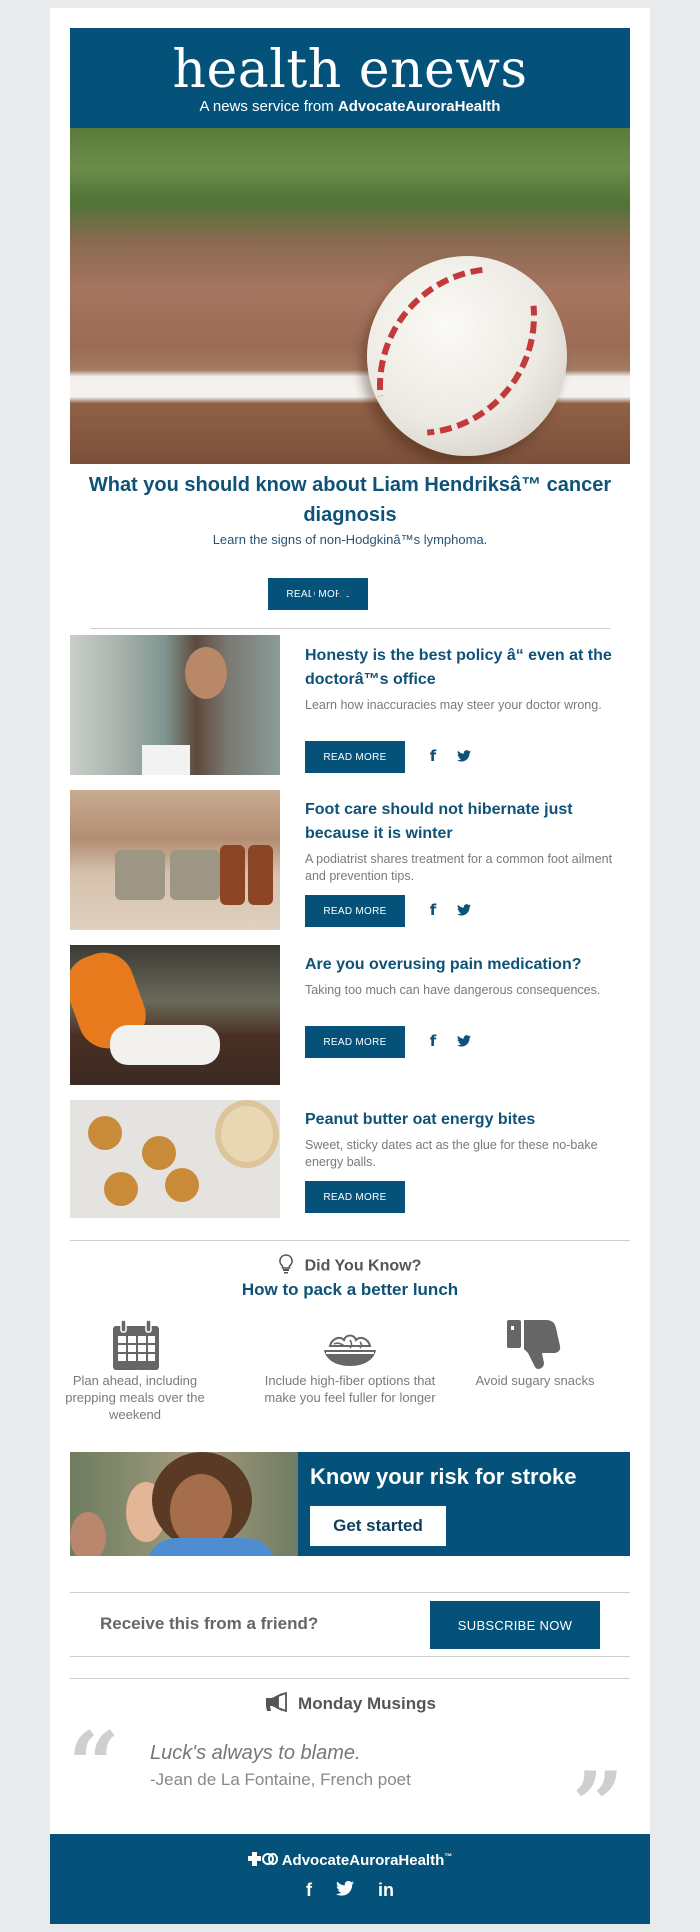 The image size is (700, 1932). I want to click on article-title: Peanut butter oat energy bites, so click(465, 1120).